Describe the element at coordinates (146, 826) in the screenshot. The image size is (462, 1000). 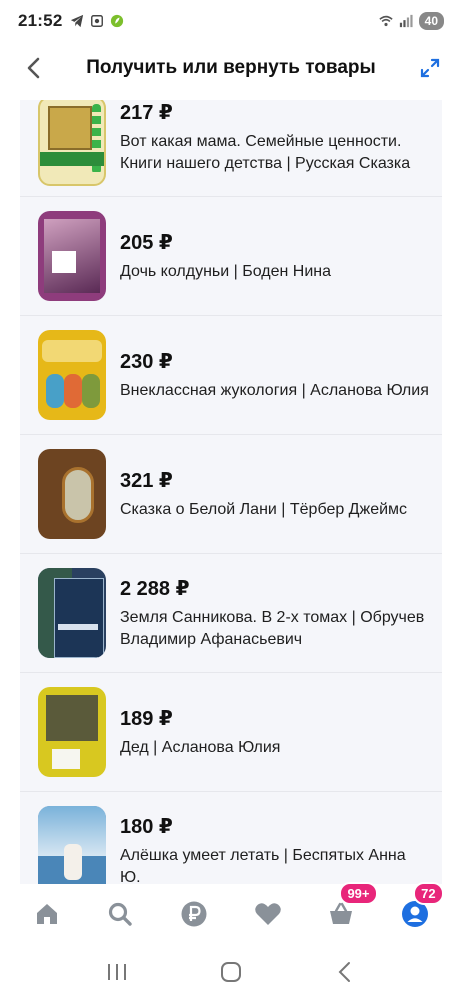
I see `item-price: 180 ₽` at that location.